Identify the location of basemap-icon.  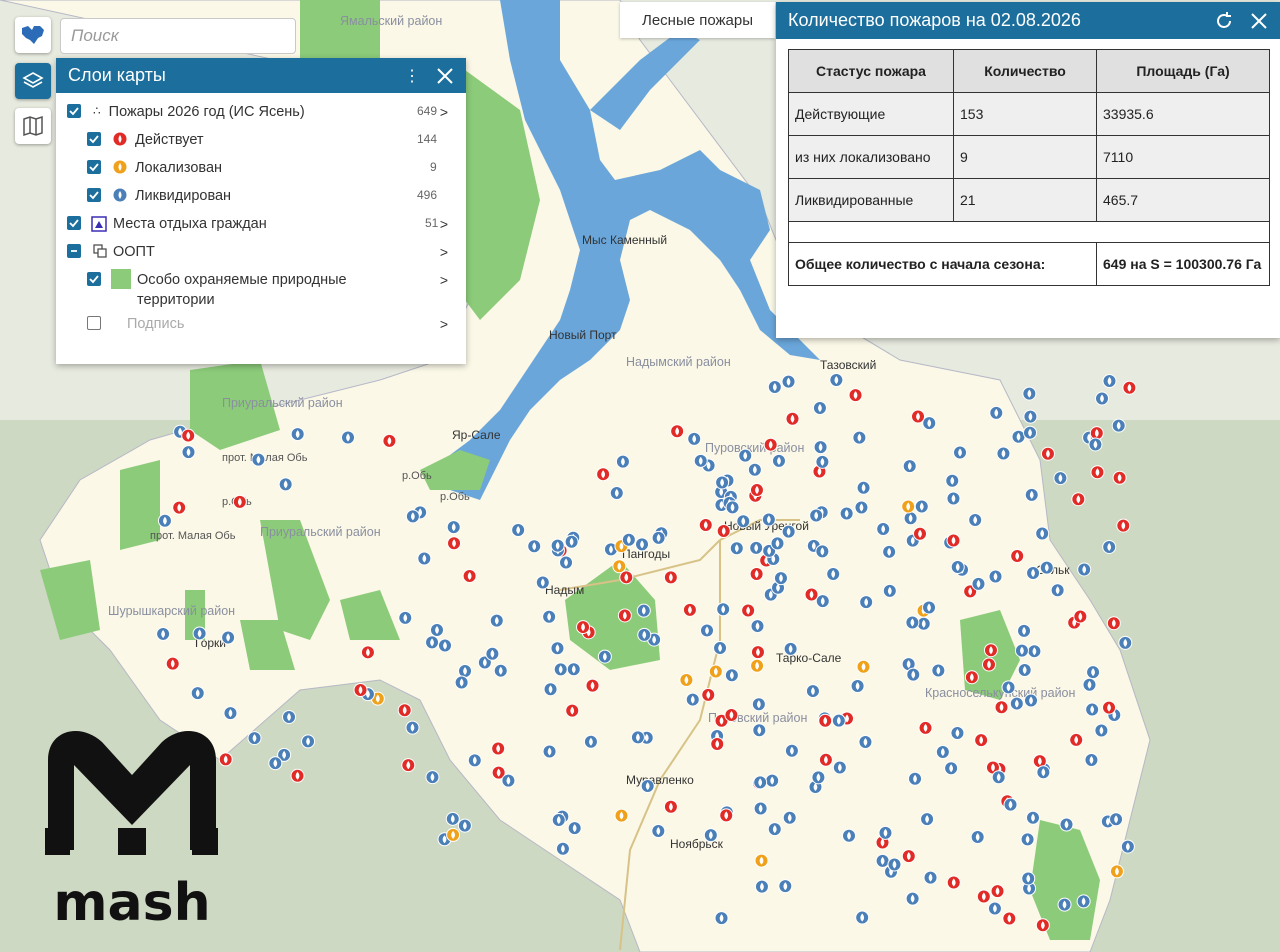
(33, 126).